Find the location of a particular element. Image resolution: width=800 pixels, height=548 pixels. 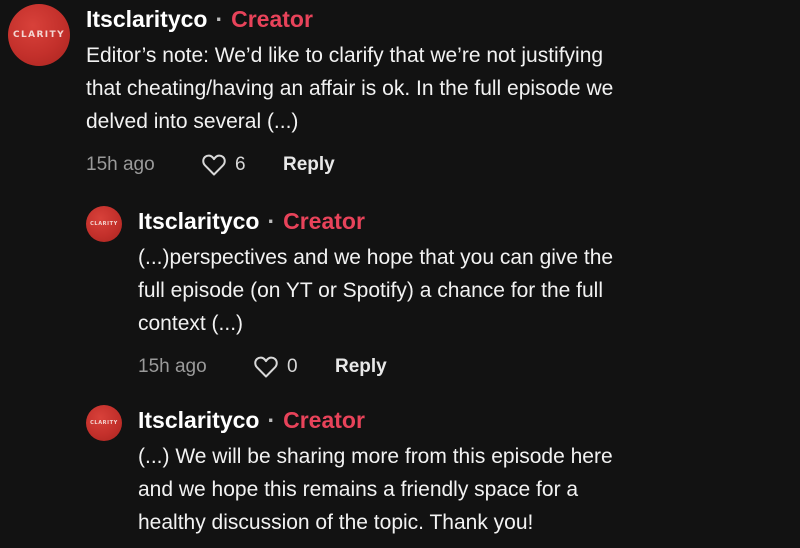

like-count: 6 is located at coordinates (240, 164).